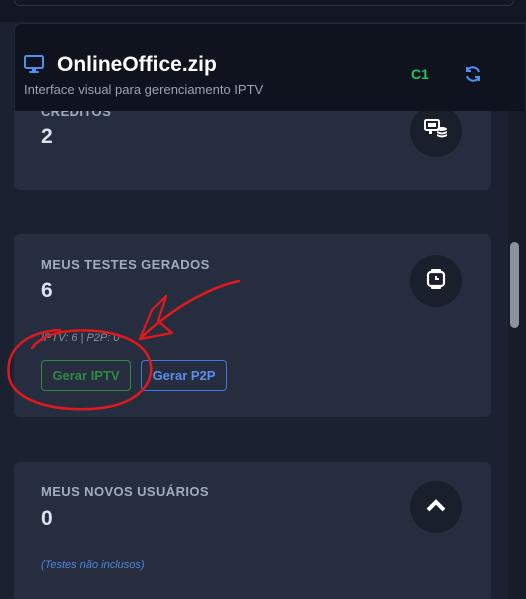 This screenshot has height=599, width=526. I want to click on new-users-note: (Testes não inclusos), so click(93, 565).